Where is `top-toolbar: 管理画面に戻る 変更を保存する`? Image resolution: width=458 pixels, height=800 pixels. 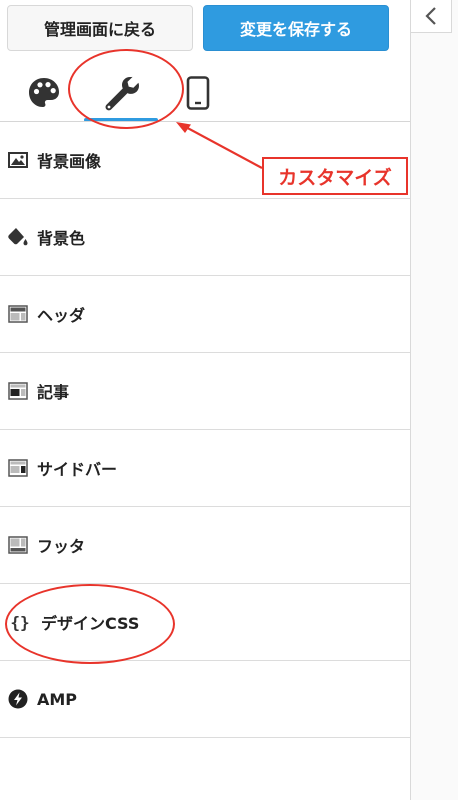
top-toolbar: 管理画面に戻る 変更を保存する is located at coordinates (205, 31).